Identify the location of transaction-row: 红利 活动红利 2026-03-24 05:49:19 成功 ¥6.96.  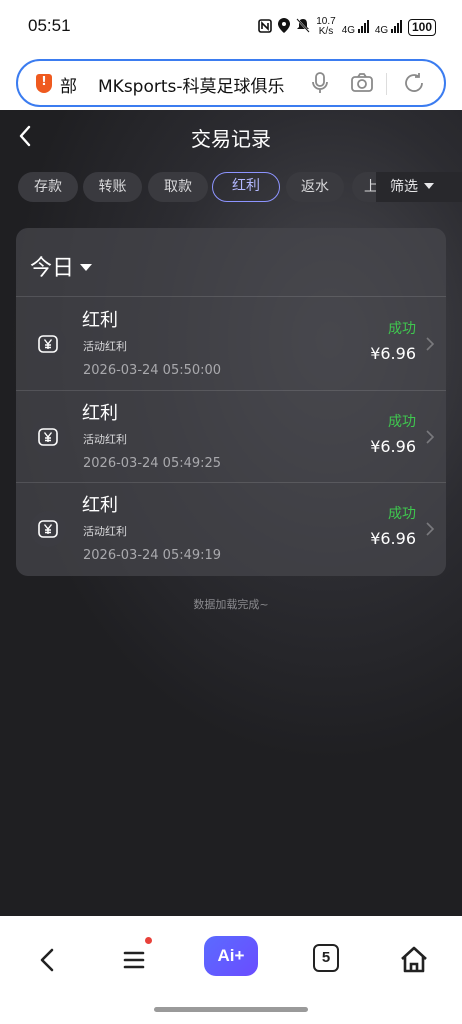
(231, 529).